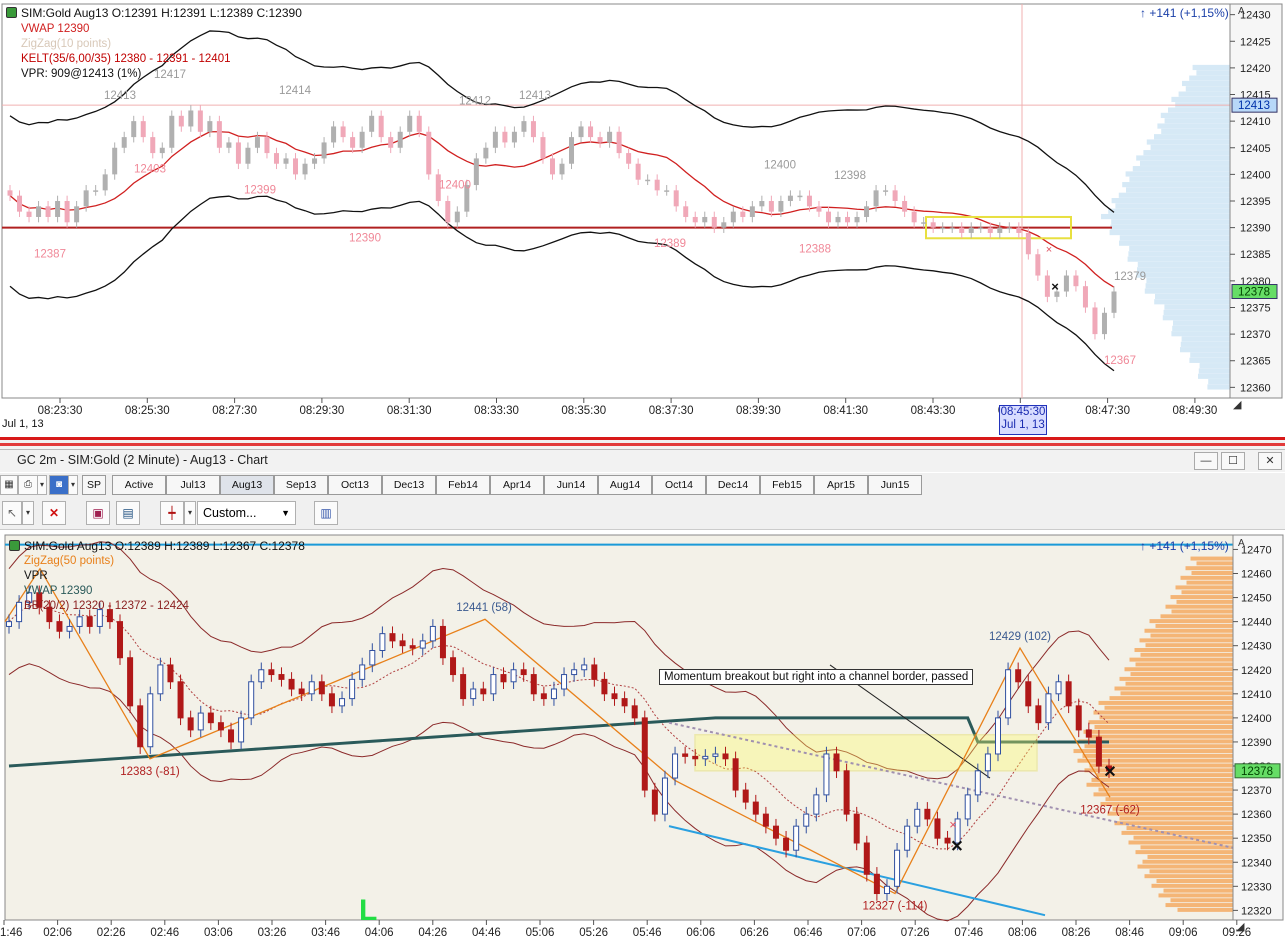  Describe the element at coordinates (1256, 839) in the screenshot. I see `y-tick-label: 12350` at that location.